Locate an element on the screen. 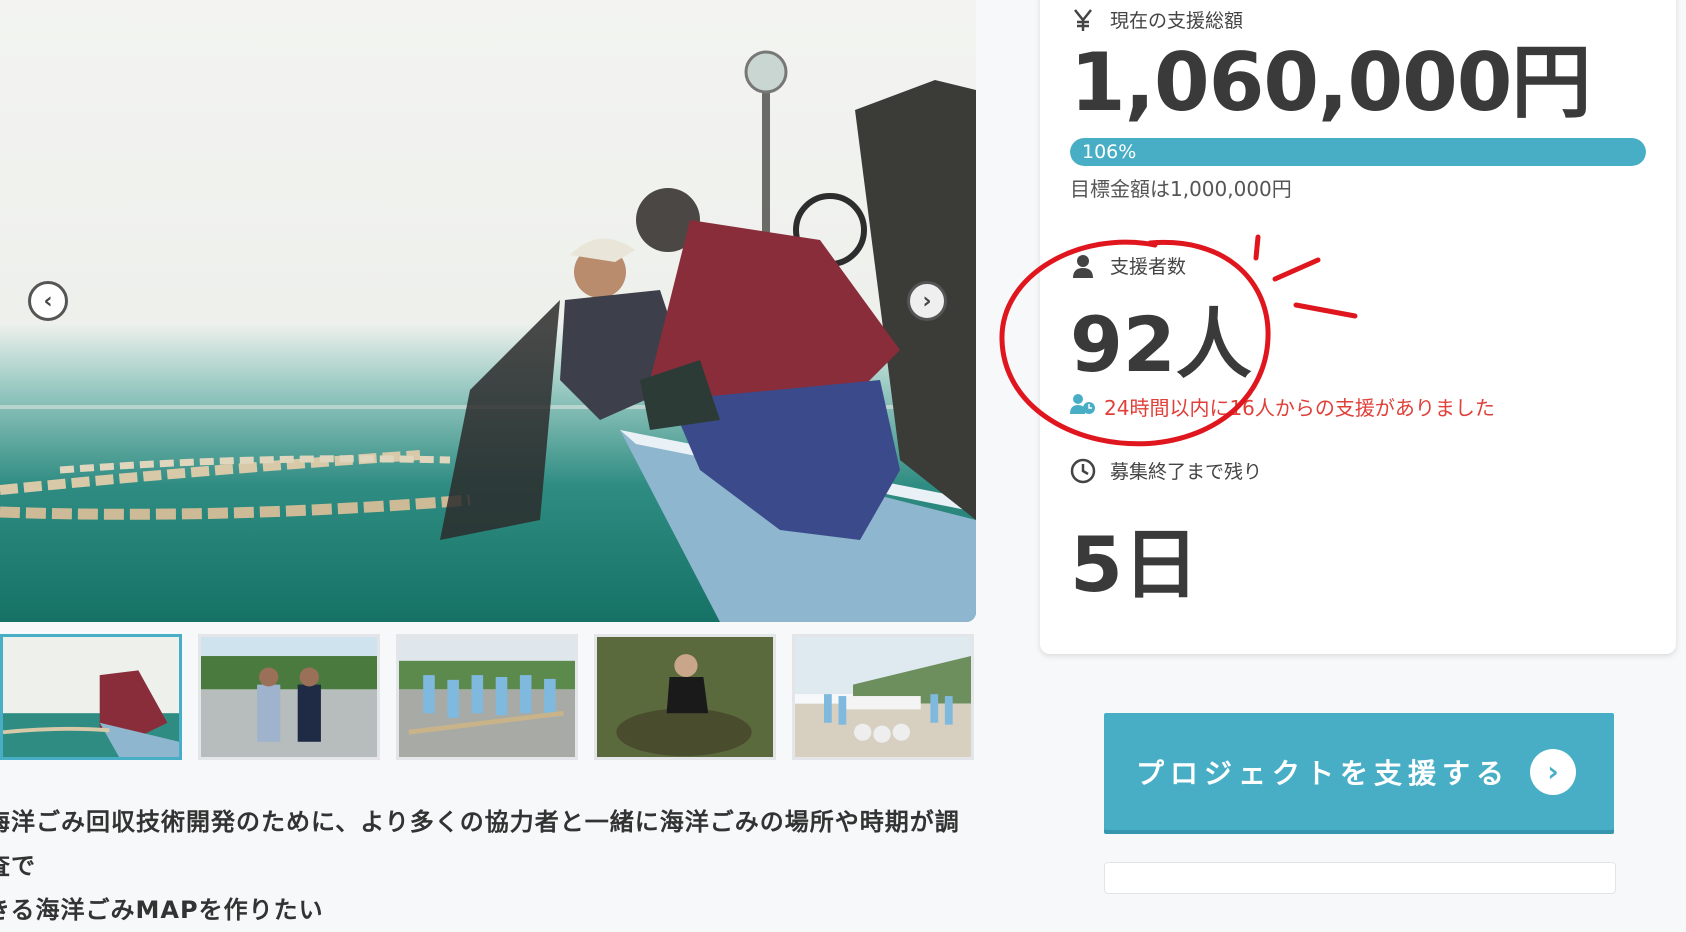 Image resolution: width=1686 pixels, height=932 pixels. remaining-days-value: 5日 is located at coordinates (1134, 564).